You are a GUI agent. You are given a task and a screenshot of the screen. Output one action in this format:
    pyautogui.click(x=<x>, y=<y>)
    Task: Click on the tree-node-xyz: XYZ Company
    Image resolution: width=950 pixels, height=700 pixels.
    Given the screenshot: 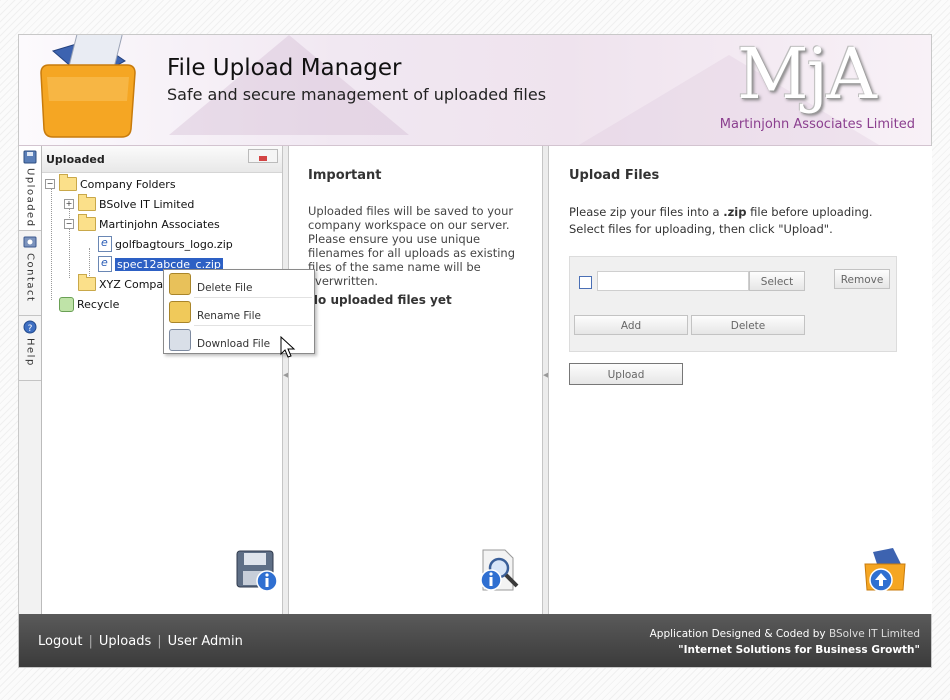 What is the action you would take?
    pyautogui.click(x=127, y=283)
    